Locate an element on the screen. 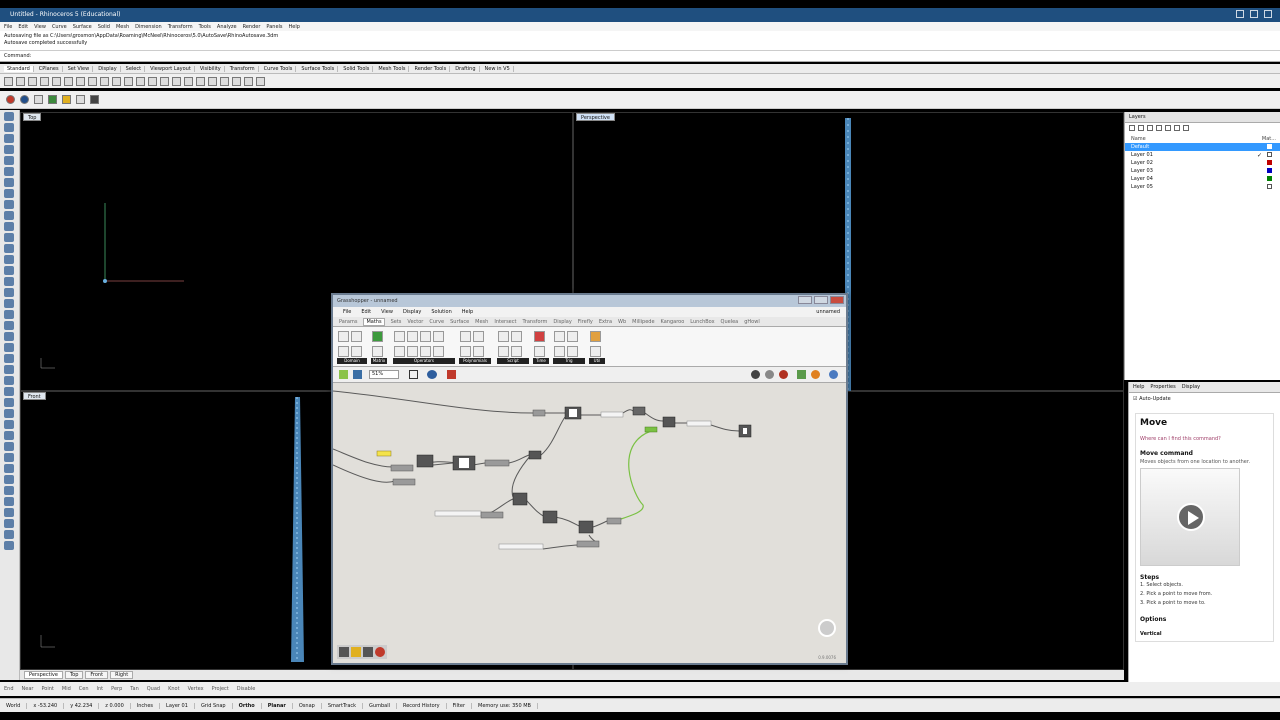 This screenshot has width=1280, height=720. grasshopper-tool-icon is located at coordinates (9, 501).